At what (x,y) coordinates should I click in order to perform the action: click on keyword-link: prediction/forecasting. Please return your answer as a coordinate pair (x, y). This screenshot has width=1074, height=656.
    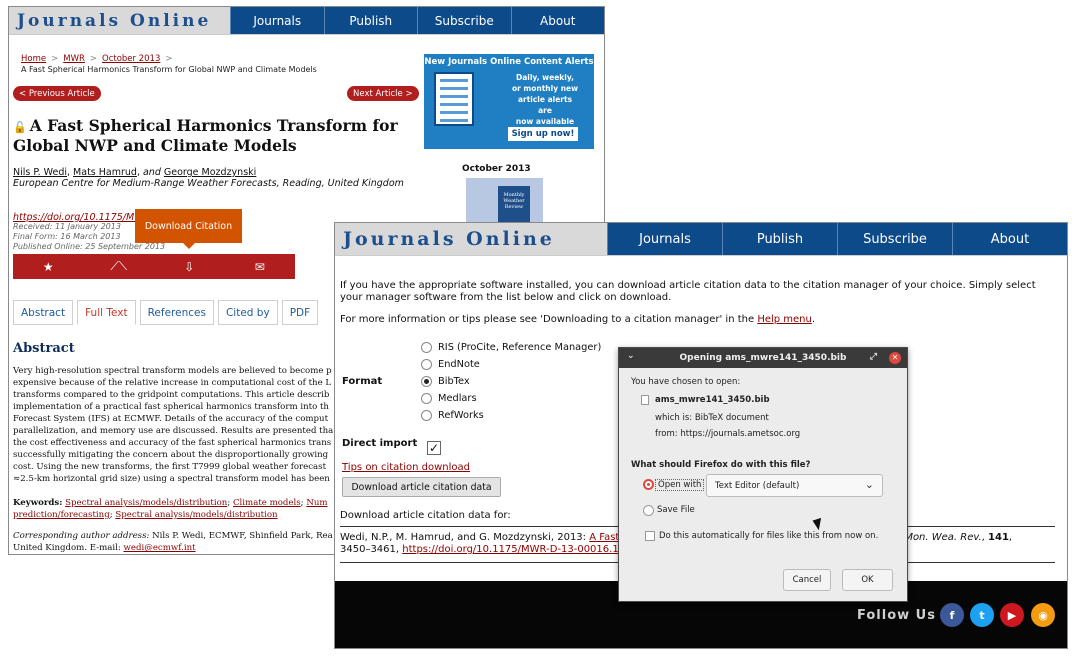
    Looking at the image, I should click on (61, 515).